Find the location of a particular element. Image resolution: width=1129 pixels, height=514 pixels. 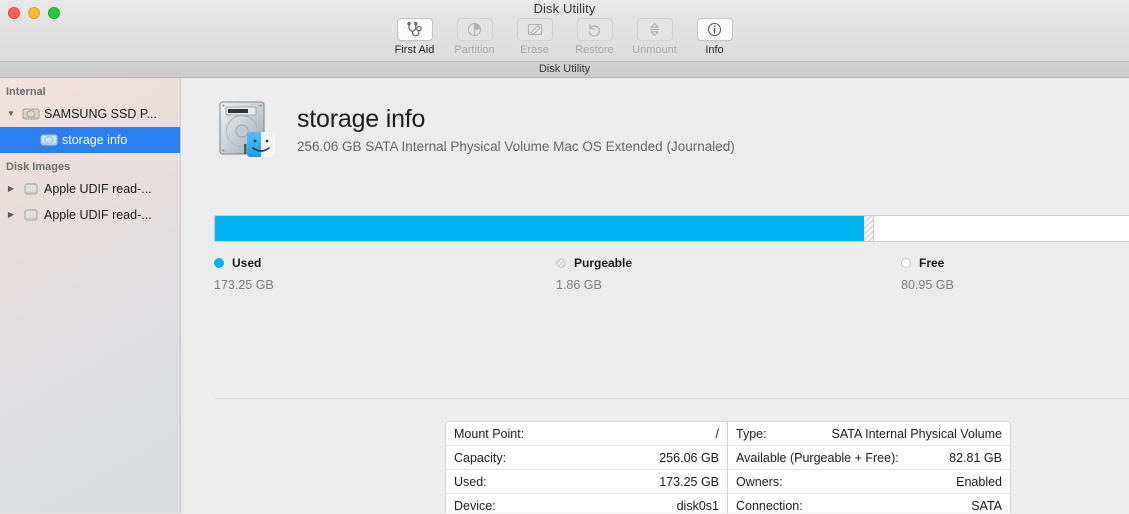

info-value: 173.25 GB is located at coordinates (689, 481).